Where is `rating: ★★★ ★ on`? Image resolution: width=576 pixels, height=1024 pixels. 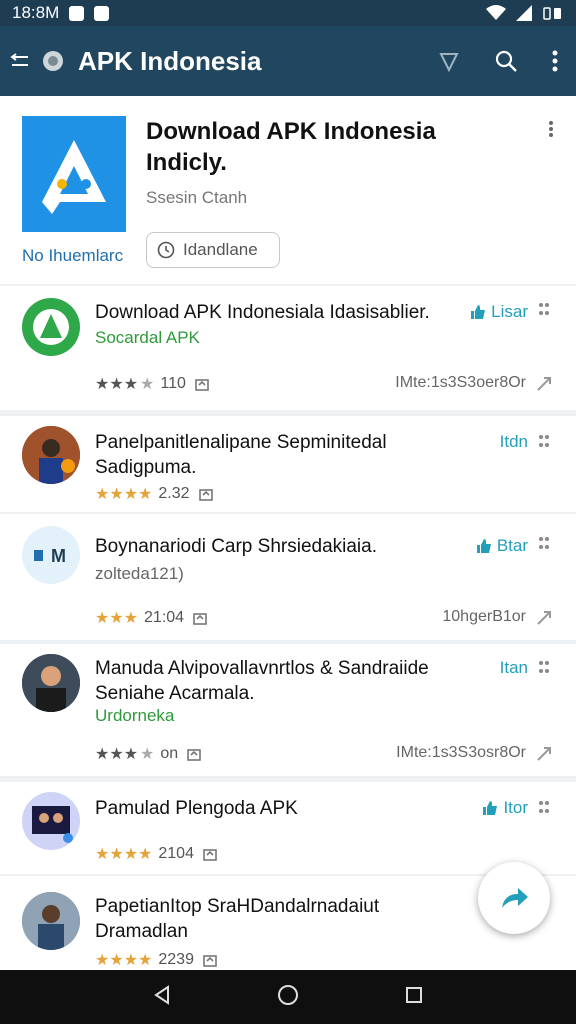 rating: ★★★ ★ on is located at coordinates (148, 754).